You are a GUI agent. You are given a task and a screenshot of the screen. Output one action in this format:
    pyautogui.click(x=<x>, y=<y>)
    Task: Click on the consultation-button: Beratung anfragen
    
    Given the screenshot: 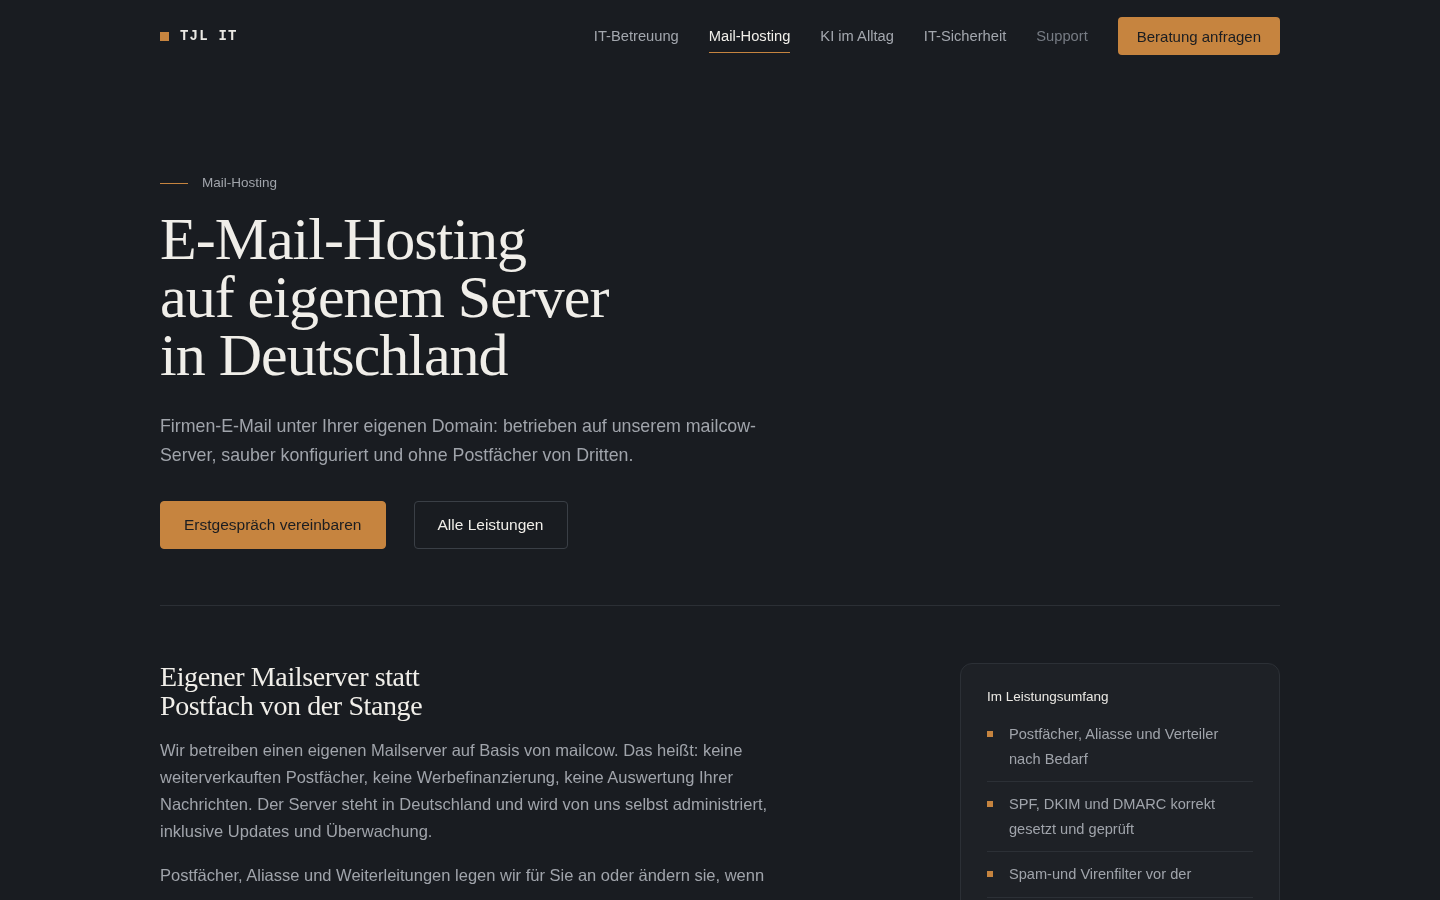 What is the action you would take?
    pyautogui.click(x=1198, y=36)
    